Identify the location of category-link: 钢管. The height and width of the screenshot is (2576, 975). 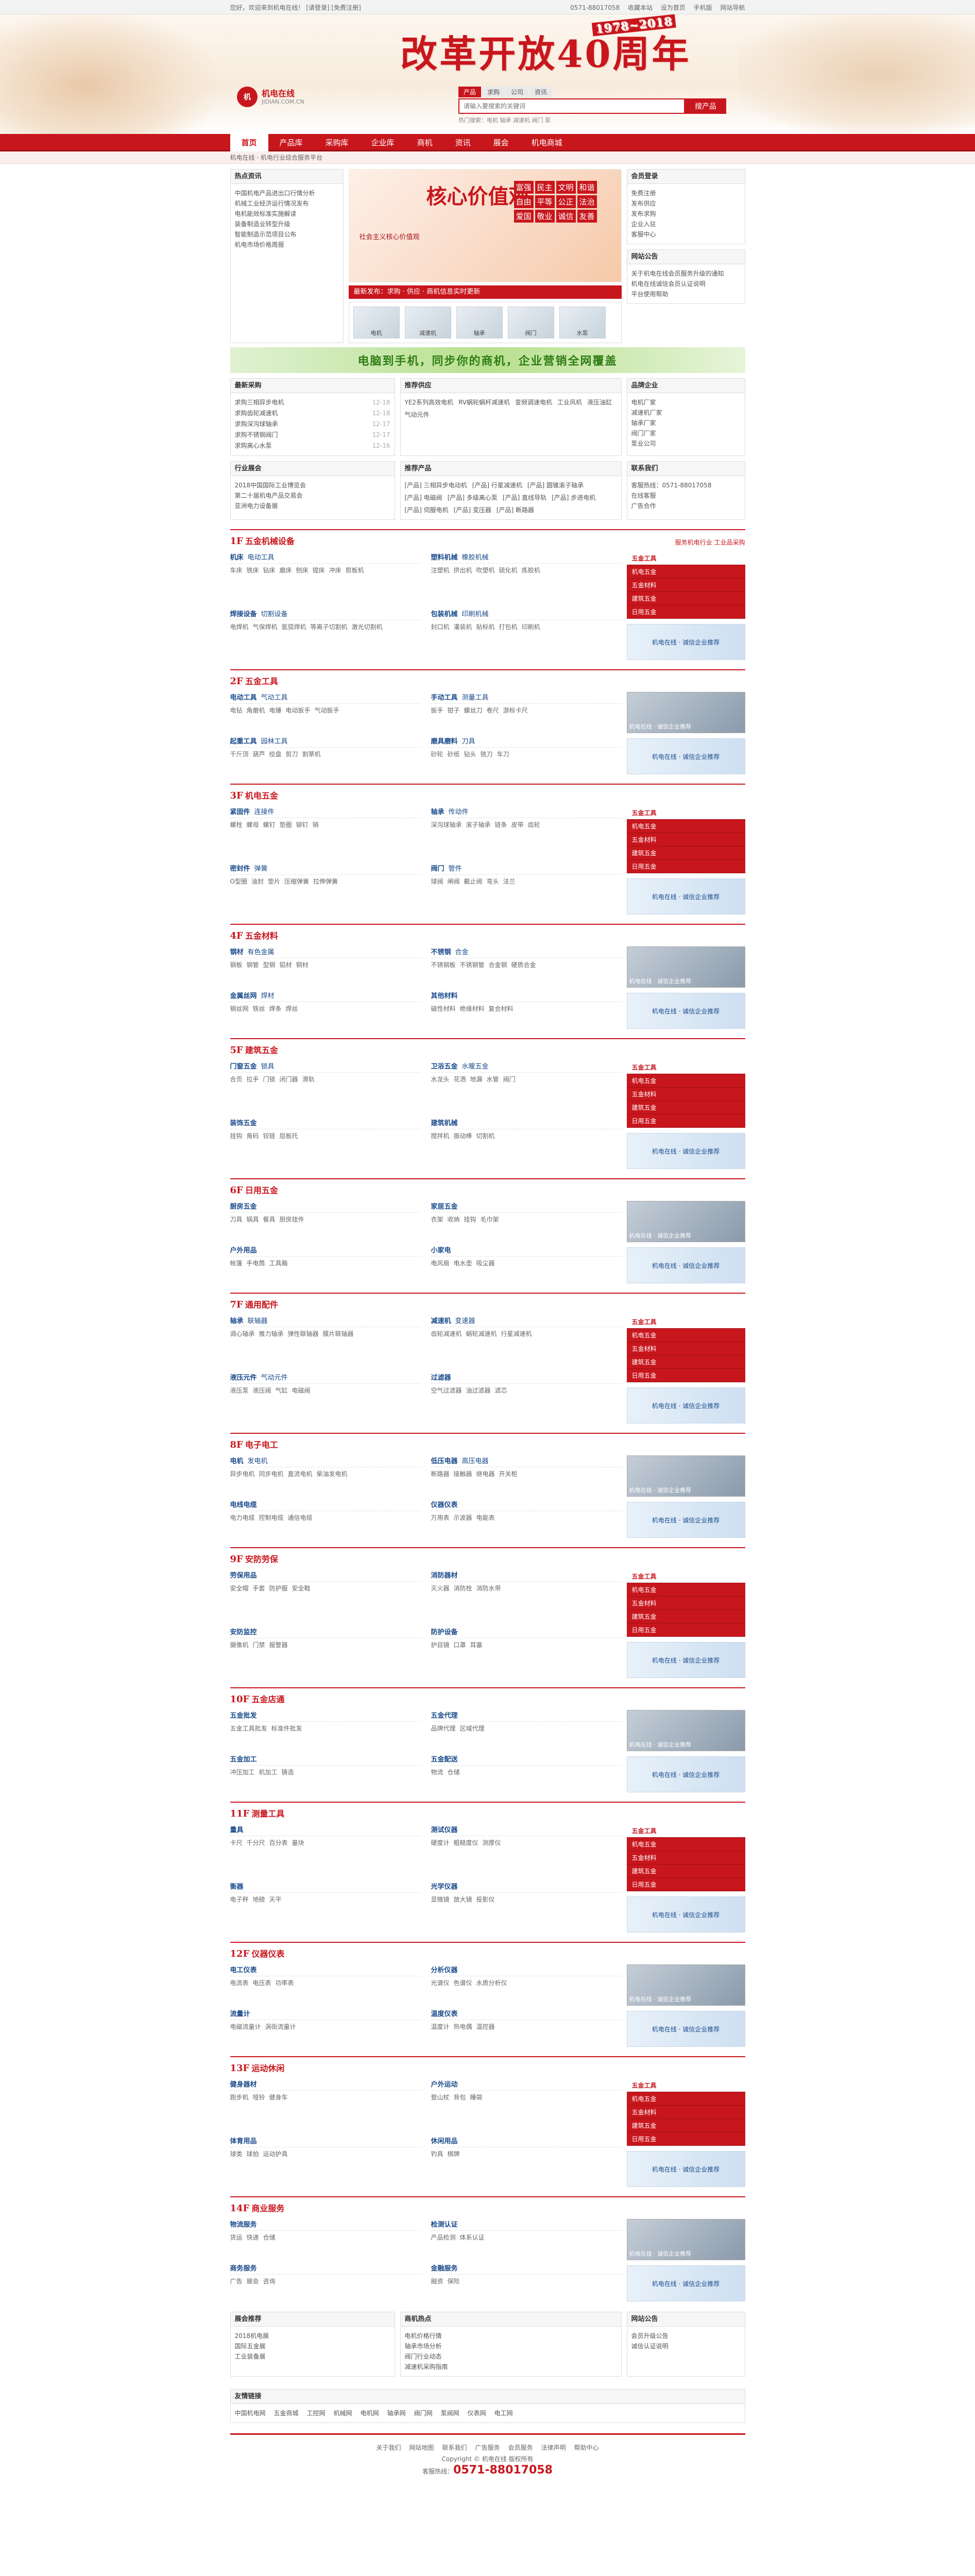
(253, 965).